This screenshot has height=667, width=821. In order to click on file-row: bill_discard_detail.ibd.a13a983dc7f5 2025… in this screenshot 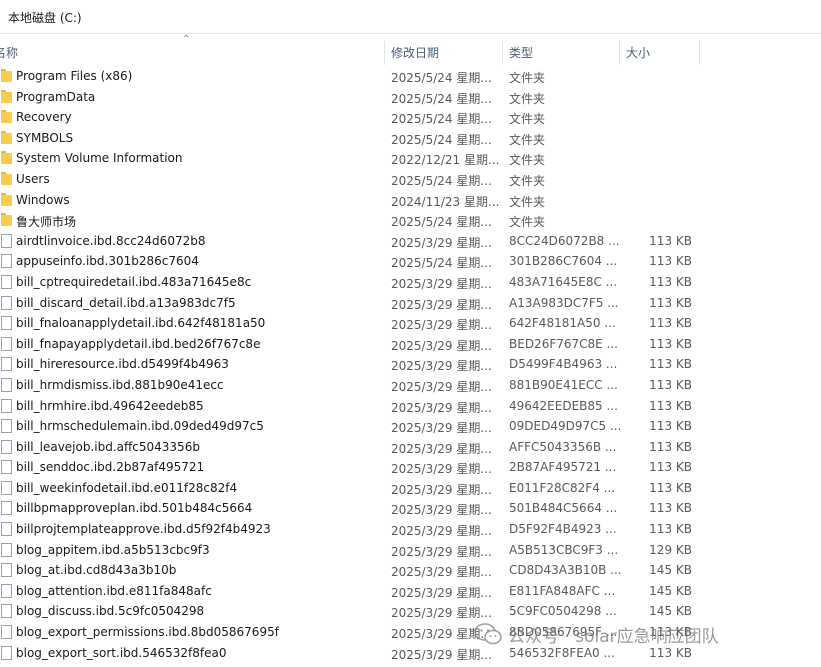, I will do `click(410, 303)`.